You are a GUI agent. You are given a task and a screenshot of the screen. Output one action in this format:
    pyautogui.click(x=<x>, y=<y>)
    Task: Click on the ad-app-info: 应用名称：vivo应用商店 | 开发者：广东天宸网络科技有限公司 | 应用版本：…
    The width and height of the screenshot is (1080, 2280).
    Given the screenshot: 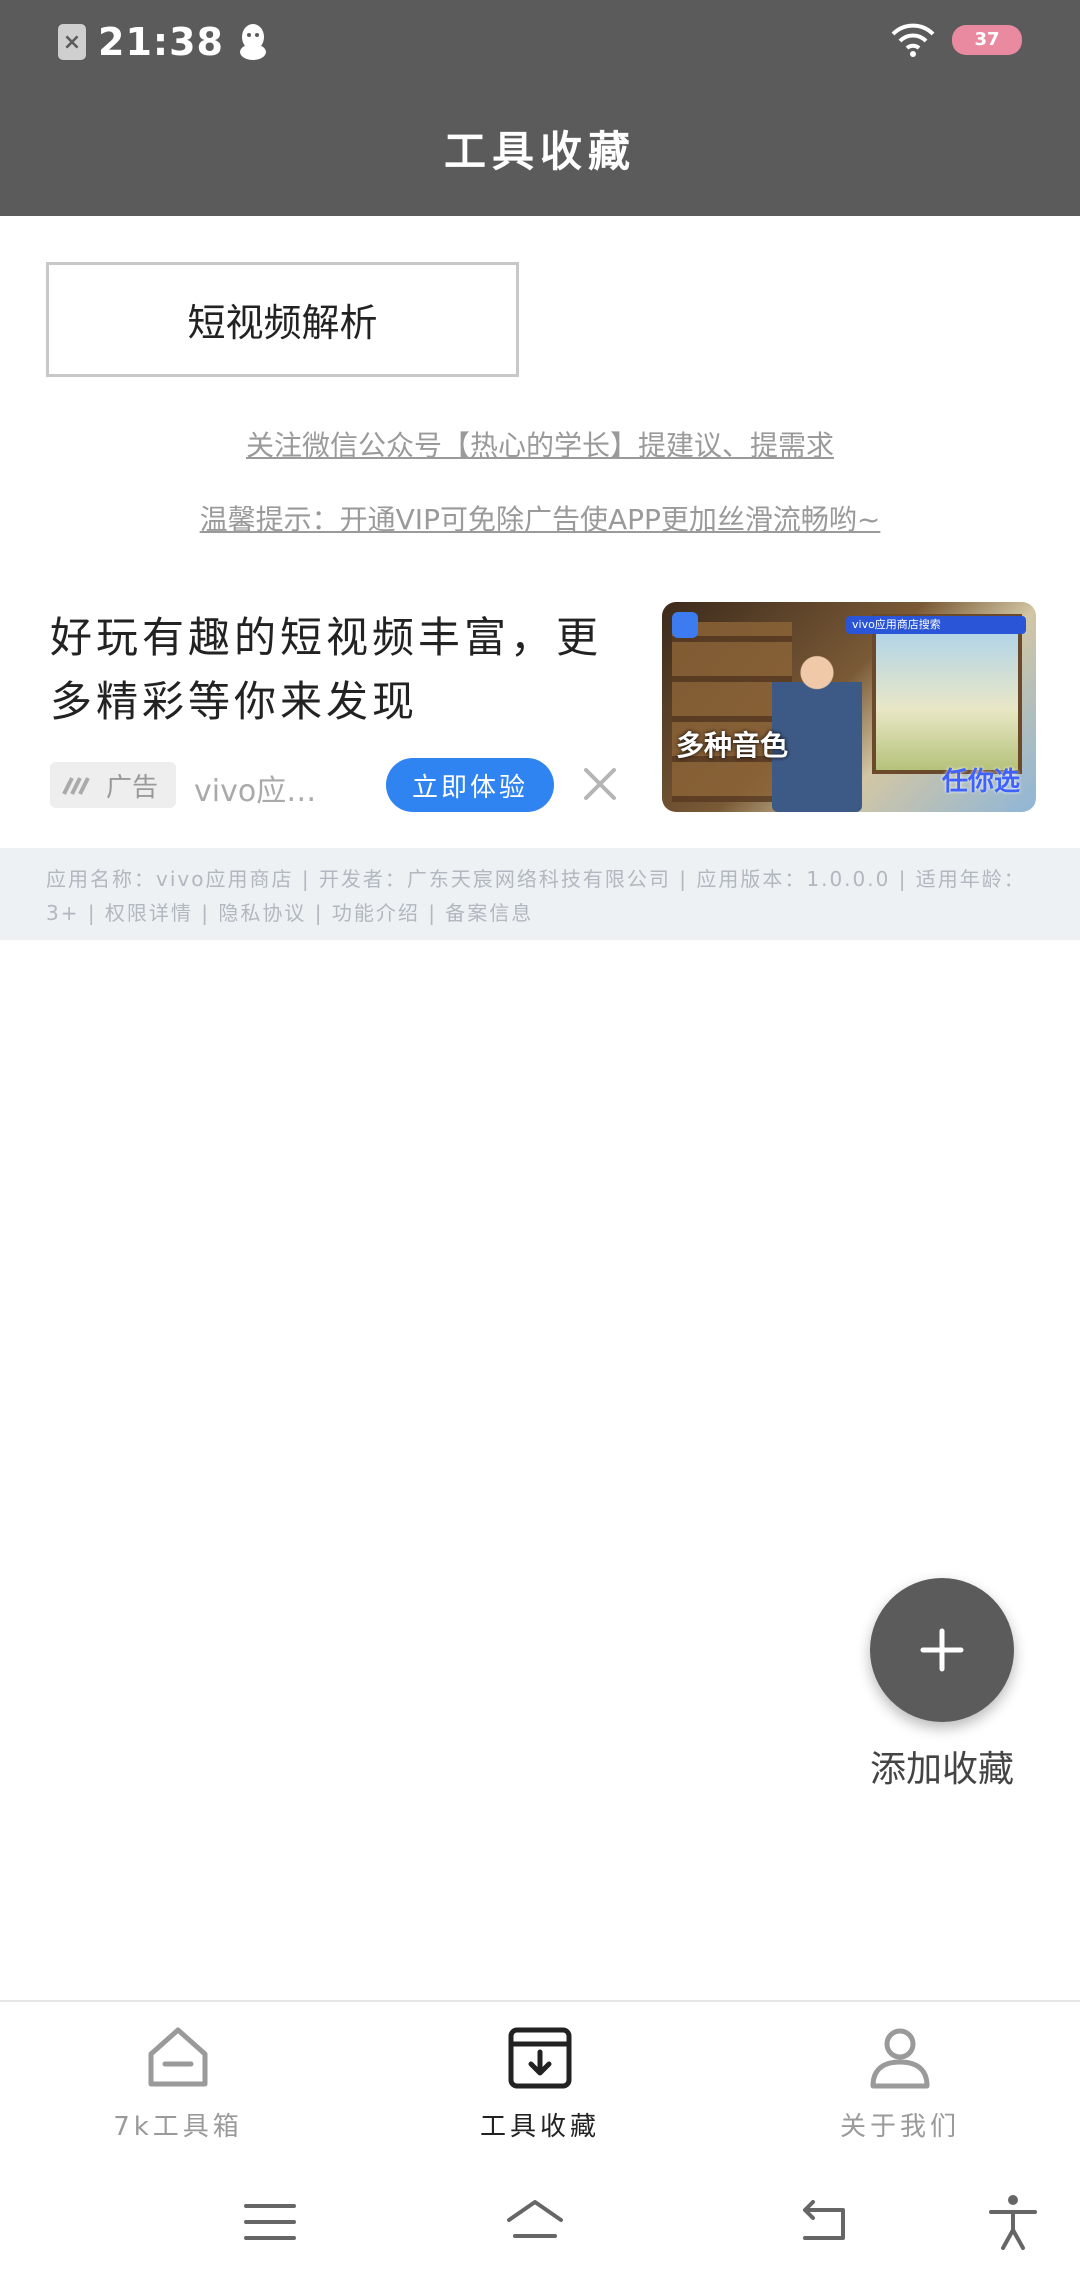 What is the action you would take?
    pyautogui.click(x=540, y=894)
    